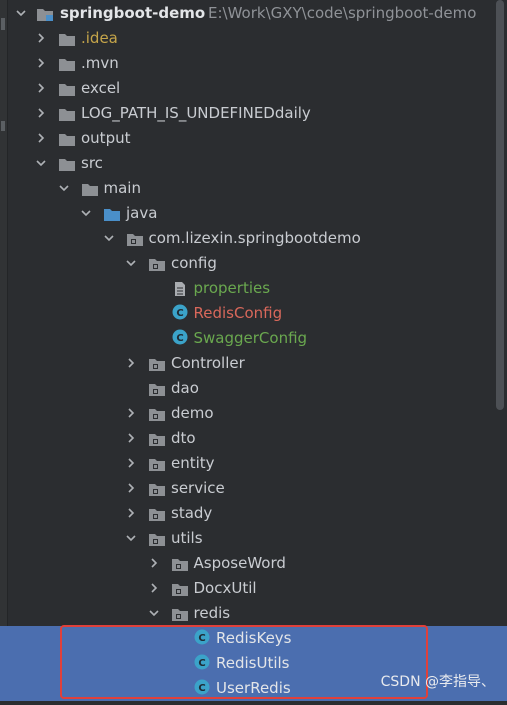 Image resolution: width=507 pixels, height=705 pixels. What do you see at coordinates (100, 63) in the screenshot?
I see `tree-row-label: .mvn` at bounding box center [100, 63].